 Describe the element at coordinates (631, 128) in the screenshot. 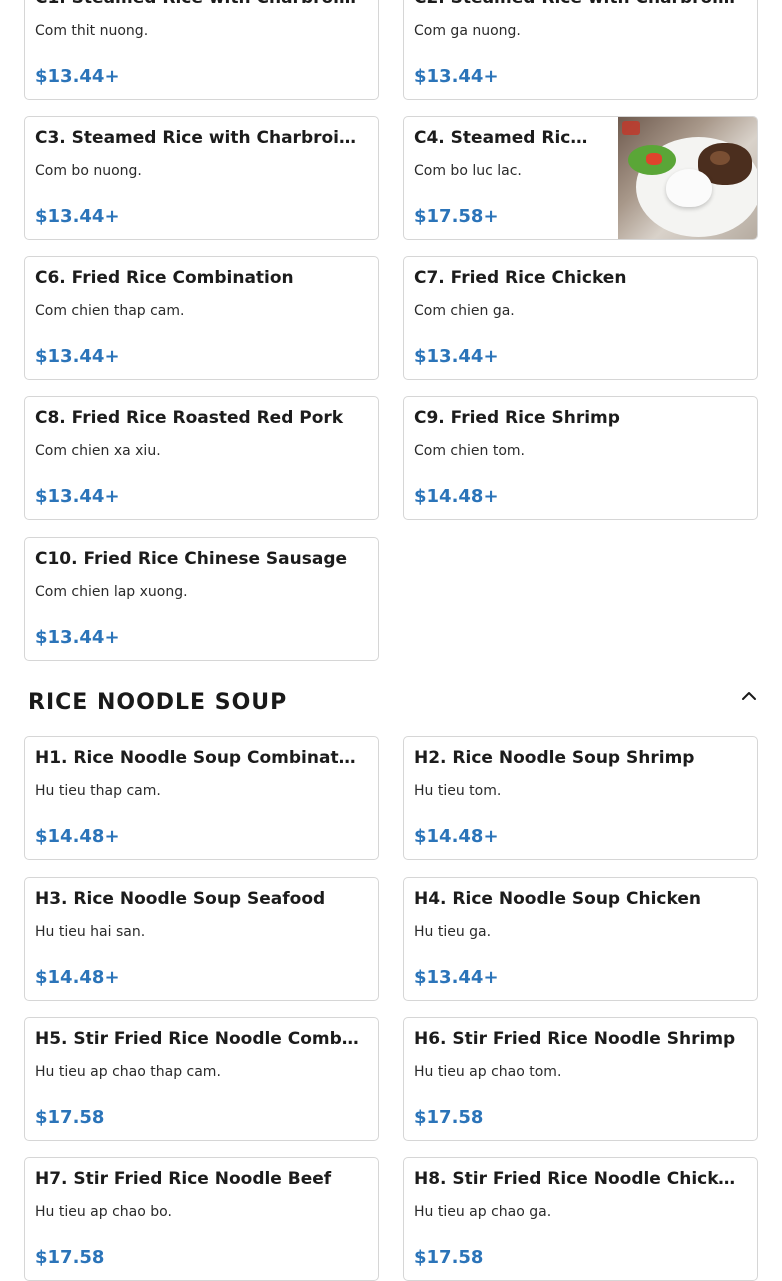

I see `restaurant-logo-icon` at that location.